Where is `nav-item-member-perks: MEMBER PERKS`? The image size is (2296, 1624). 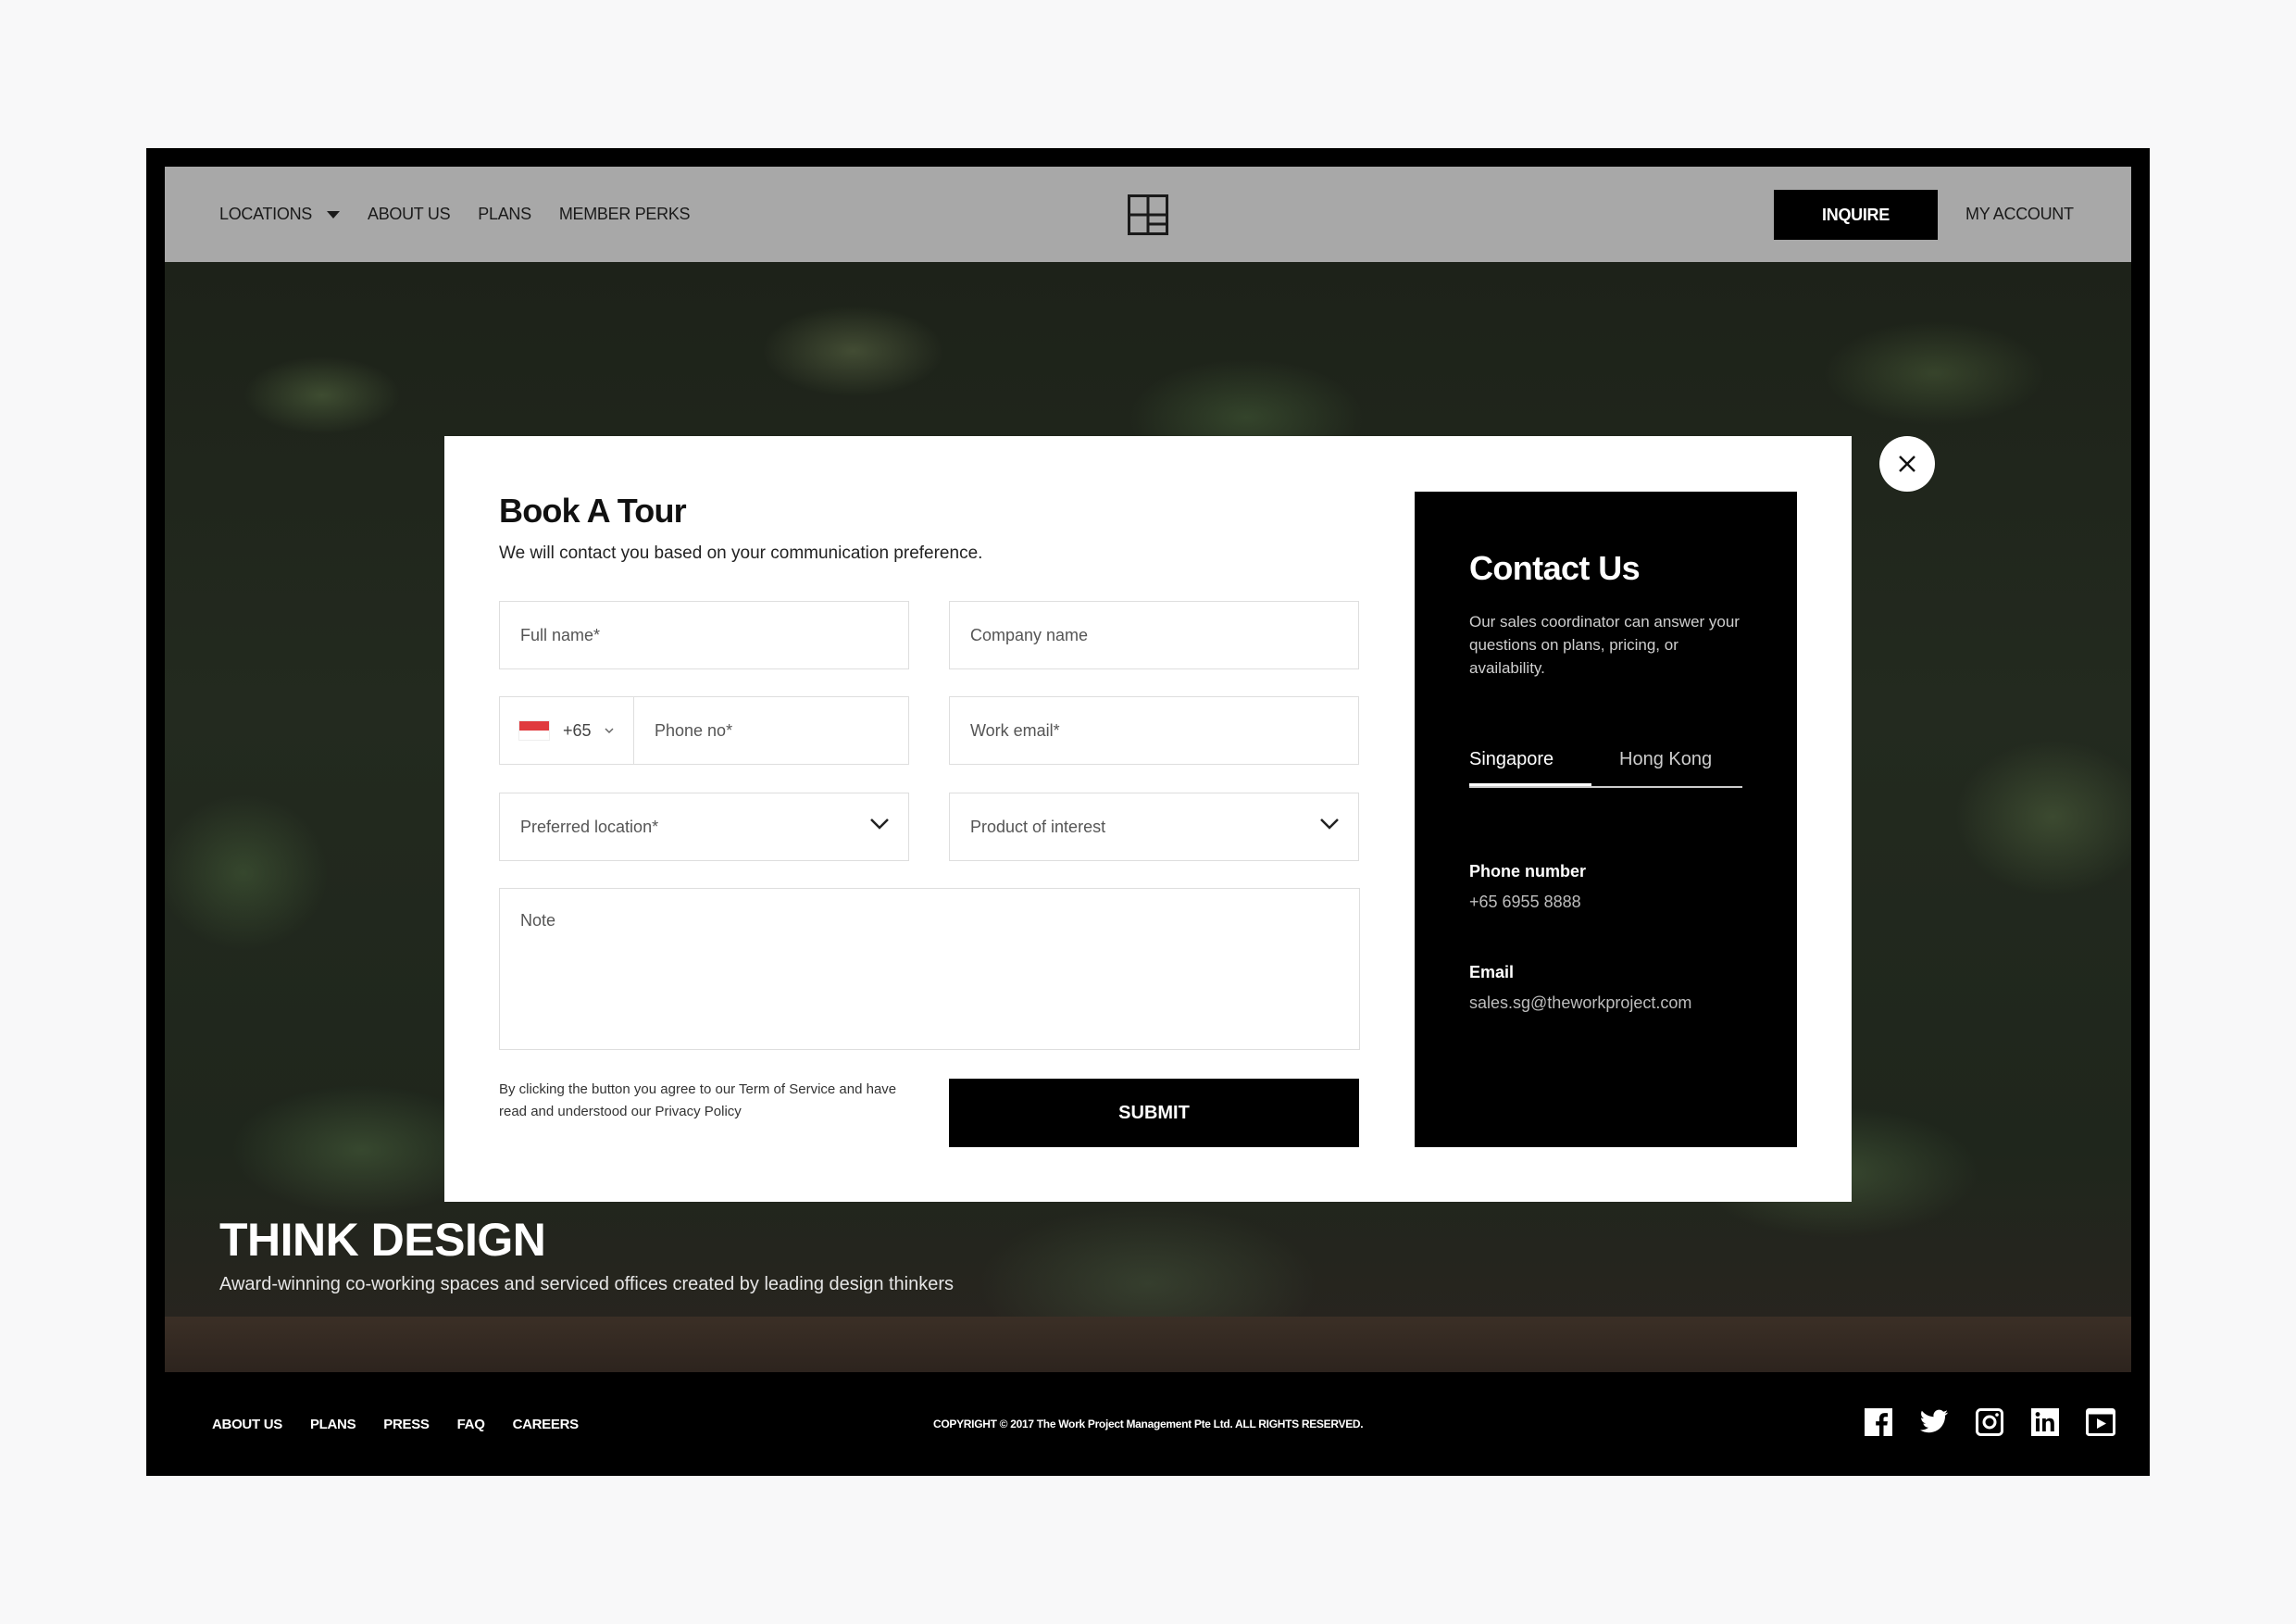
nav-item-member-perks: MEMBER PERKS is located at coordinates (624, 214).